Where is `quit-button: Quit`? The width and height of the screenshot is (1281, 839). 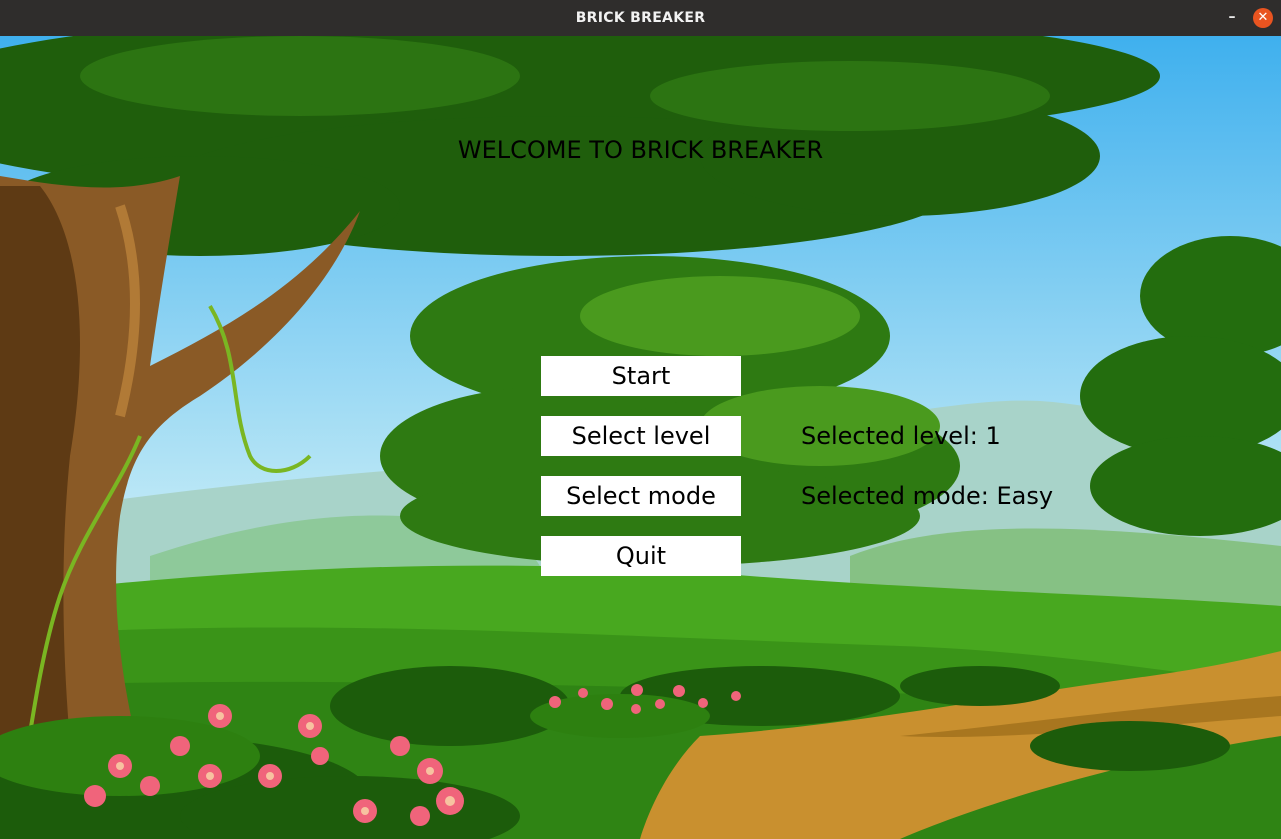 quit-button: Quit is located at coordinates (641, 556).